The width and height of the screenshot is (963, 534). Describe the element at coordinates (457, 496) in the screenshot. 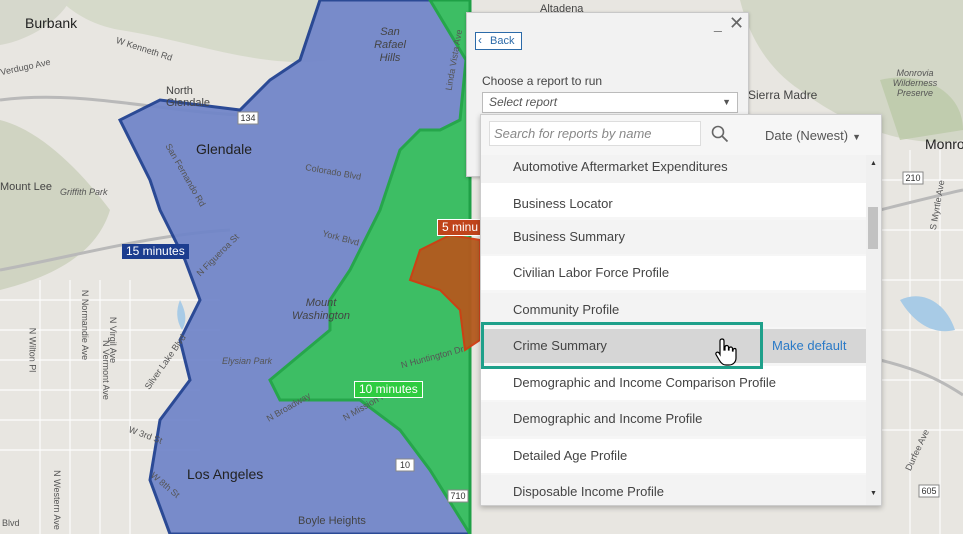

I see `svg-text: 710` at that location.